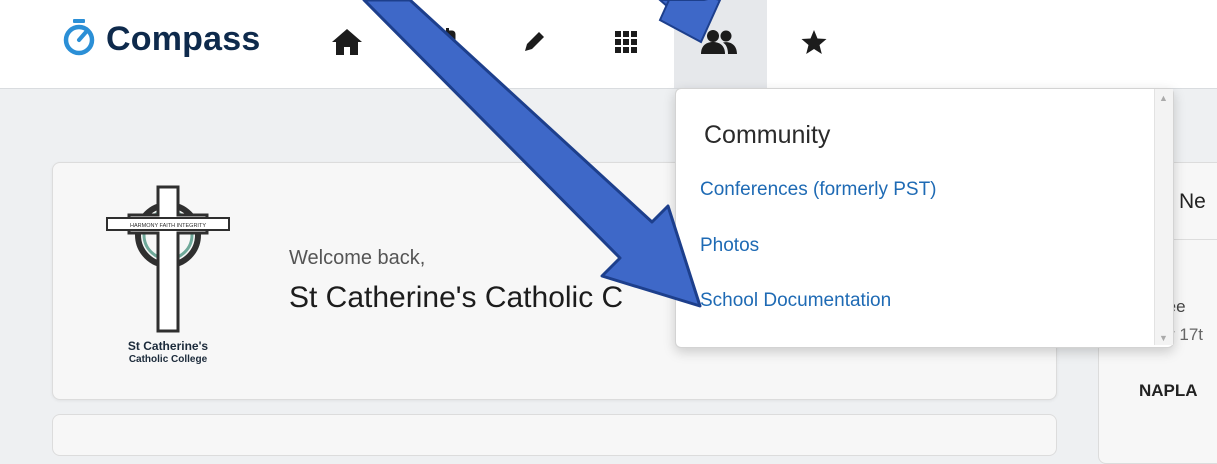 The height and width of the screenshot is (464, 1217). I want to click on logo-text-line1: St Catherine's, so click(168, 346).